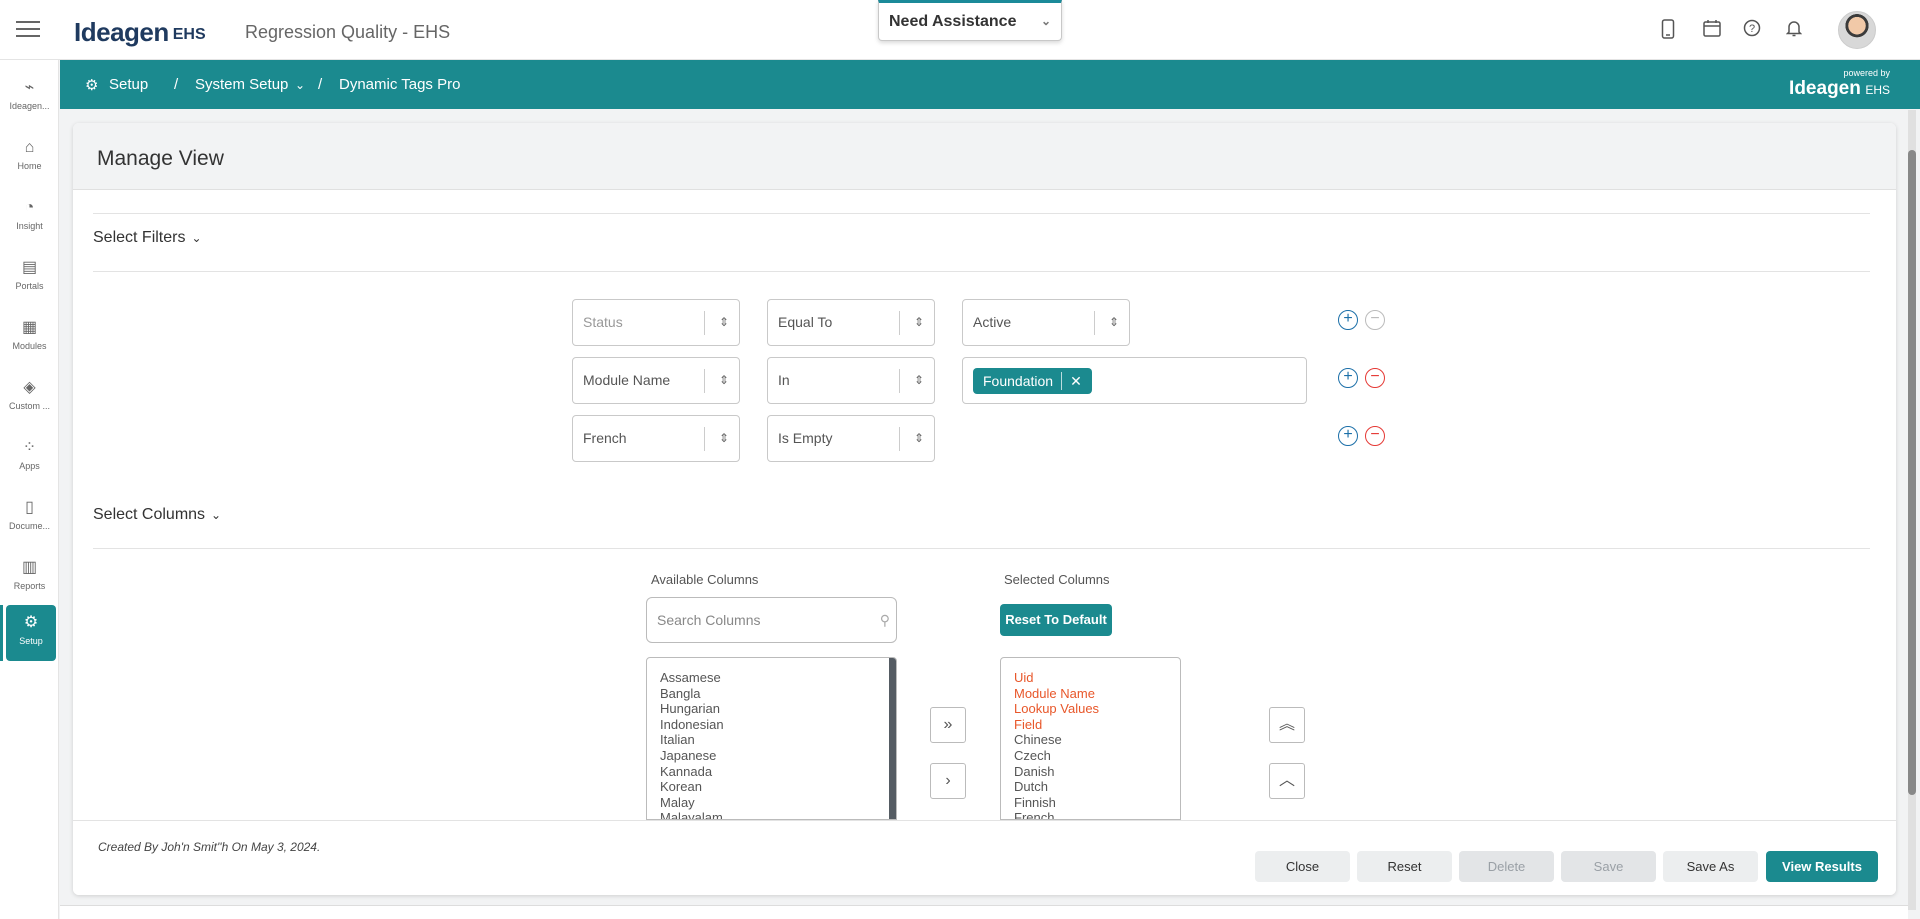 Image resolution: width=1920 pixels, height=919 pixels. What do you see at coordinates (1712, 30) in the screenshot?
I see `calendar-icon` at bounding box center [1712, 30].